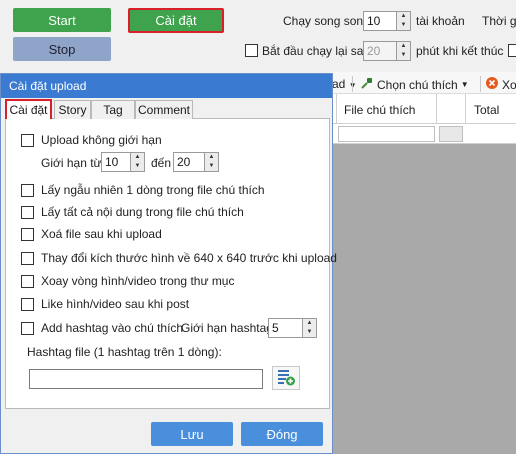 Image resolution: width=516 pixels, height=454 pixels. What do you see at coordinates (142, 212) in the screenshot?
I see `all-content-label: Lấy tất cả nội dung trong file chú thích` at bounding box center [142, 212].